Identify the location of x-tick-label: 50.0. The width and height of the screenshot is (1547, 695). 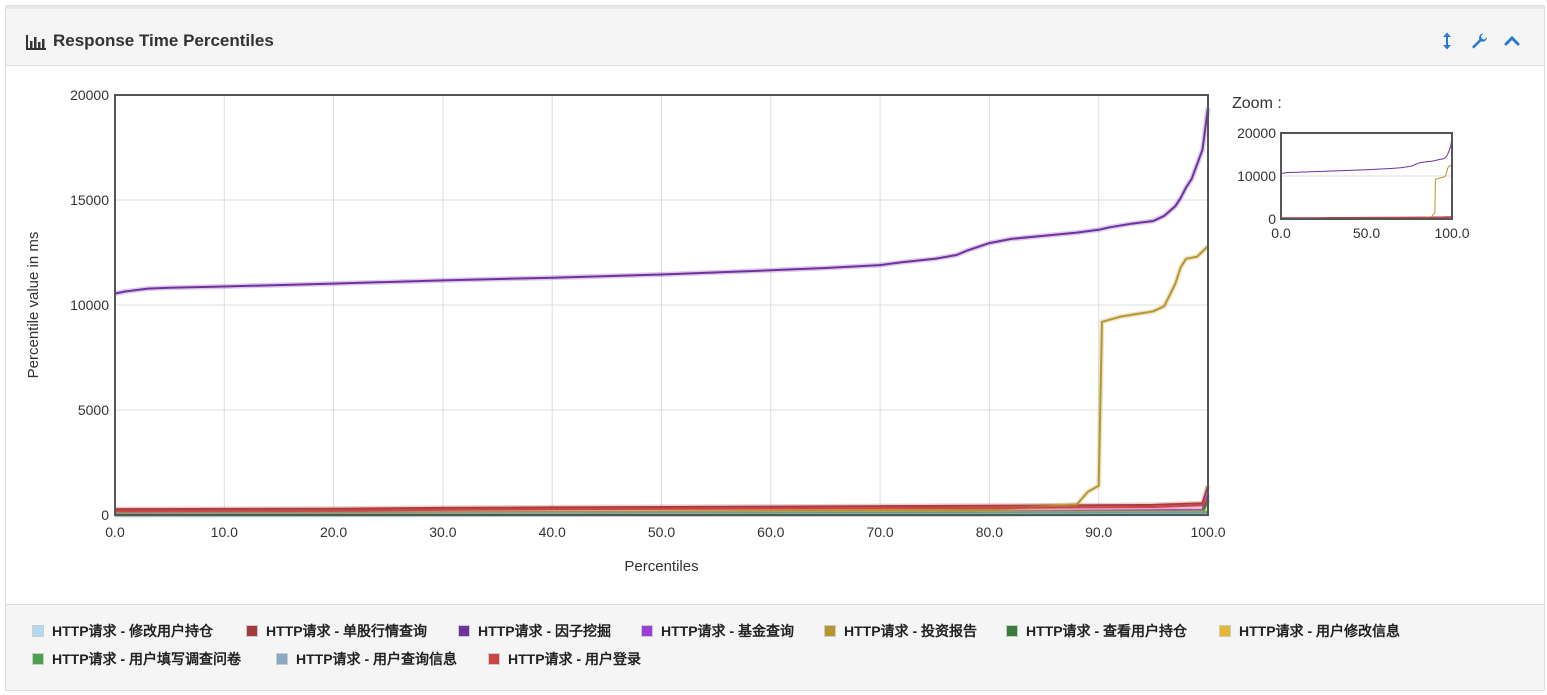
(661, 532).